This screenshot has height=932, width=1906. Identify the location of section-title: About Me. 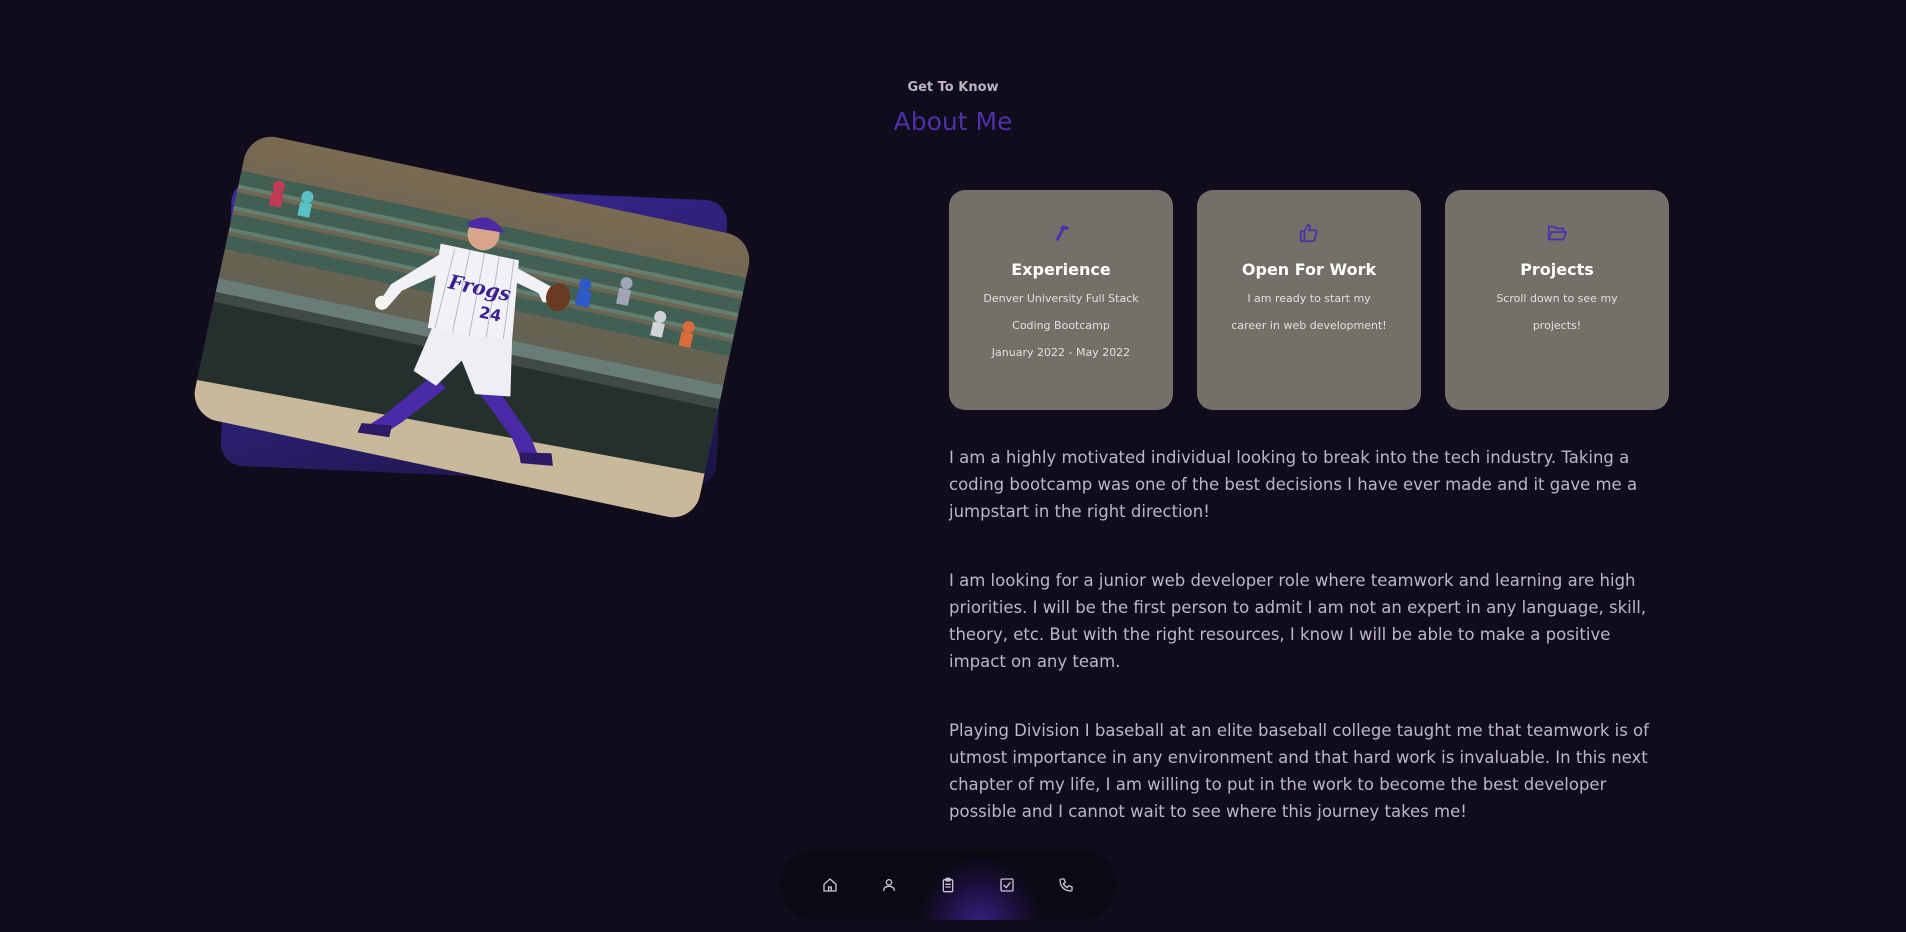
(953, 121).